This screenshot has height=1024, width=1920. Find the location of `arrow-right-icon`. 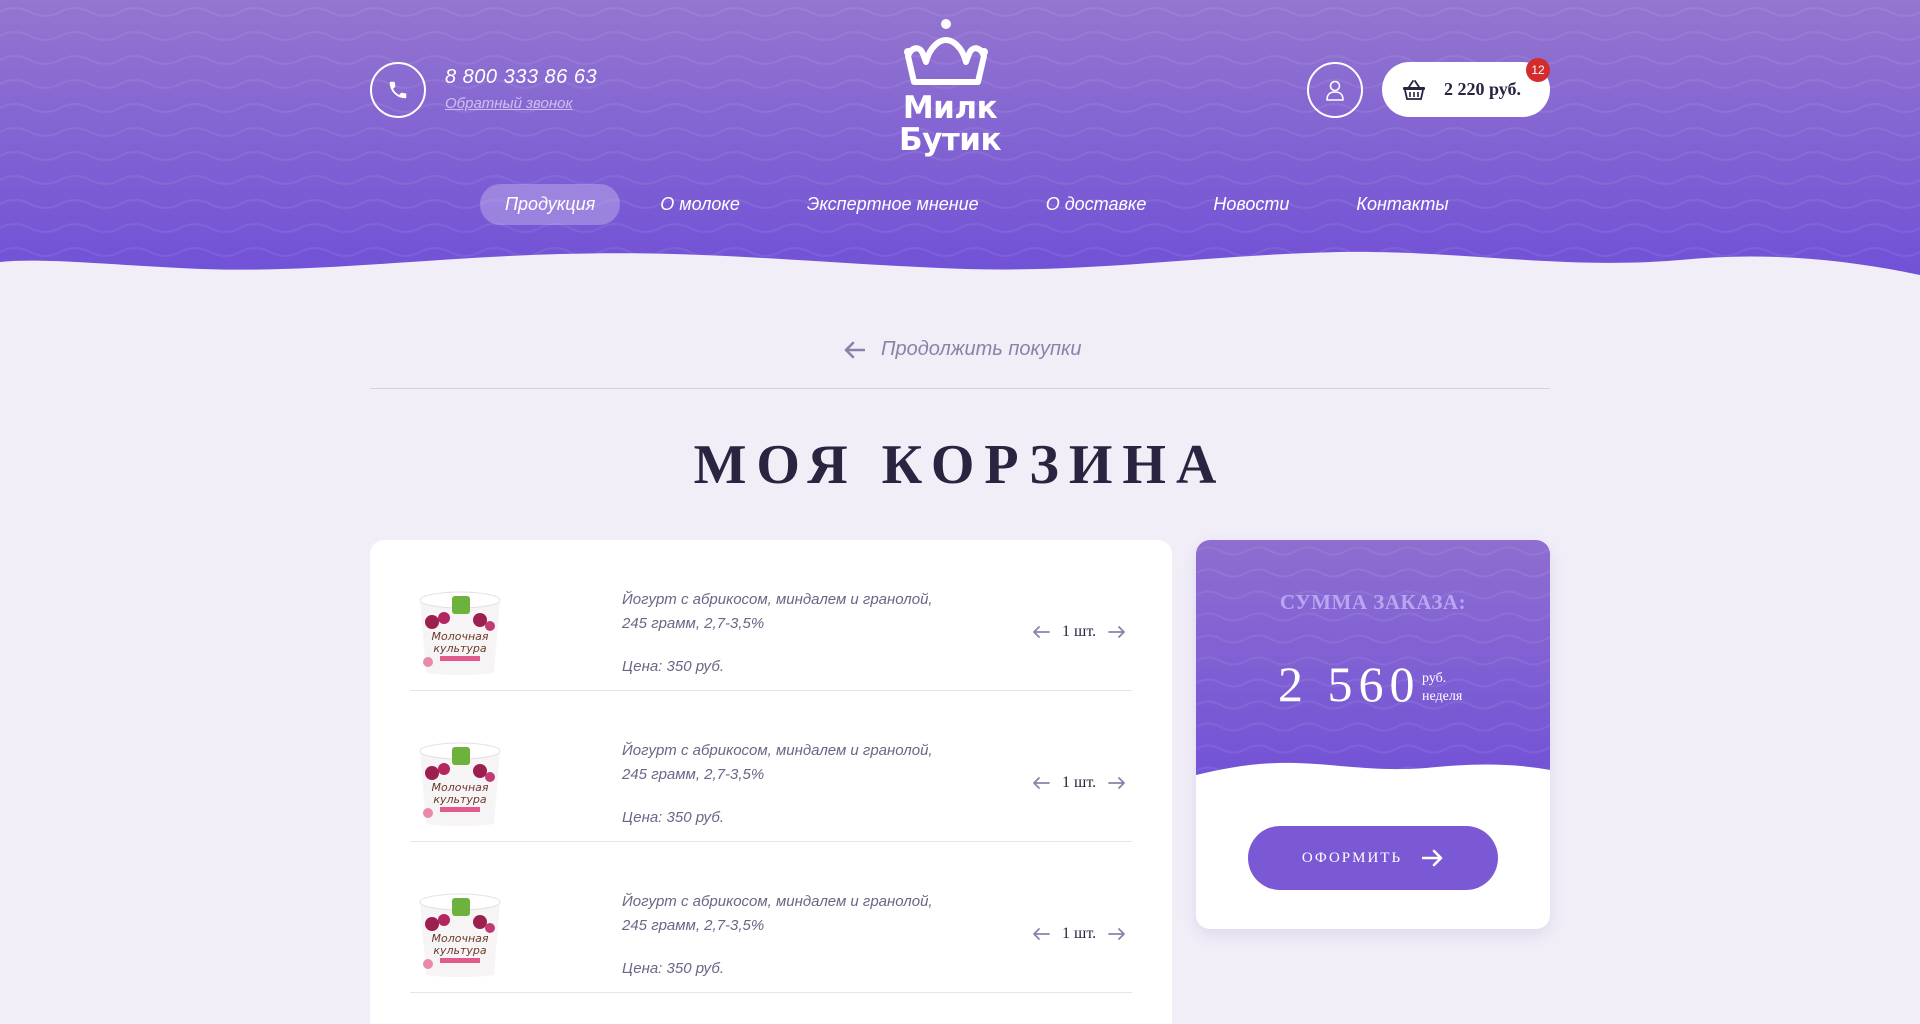

arrow-right-icon is located at coordinates (1432, 858).